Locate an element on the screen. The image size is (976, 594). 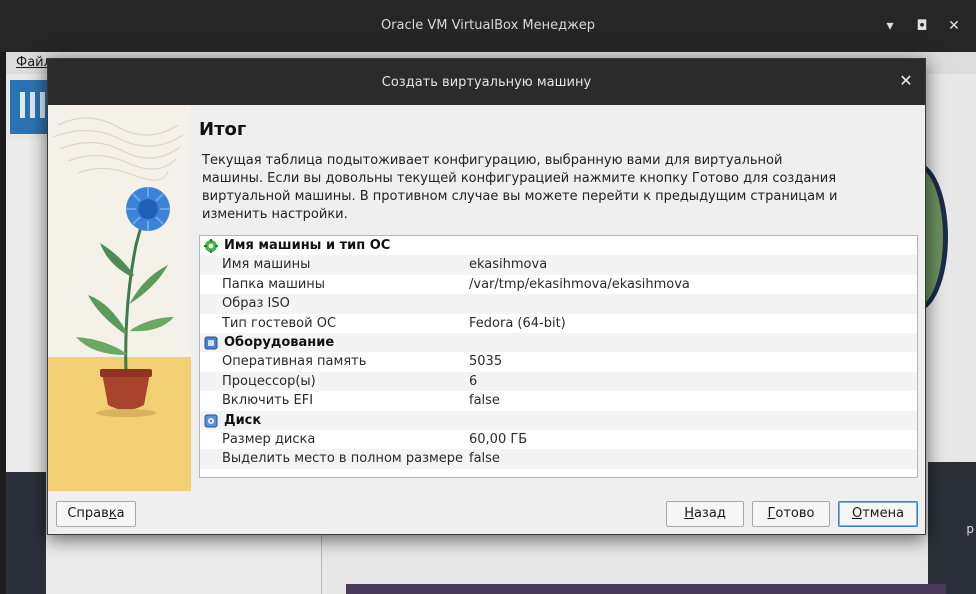
finish-button: Готово is located at coordinates (791, 514).